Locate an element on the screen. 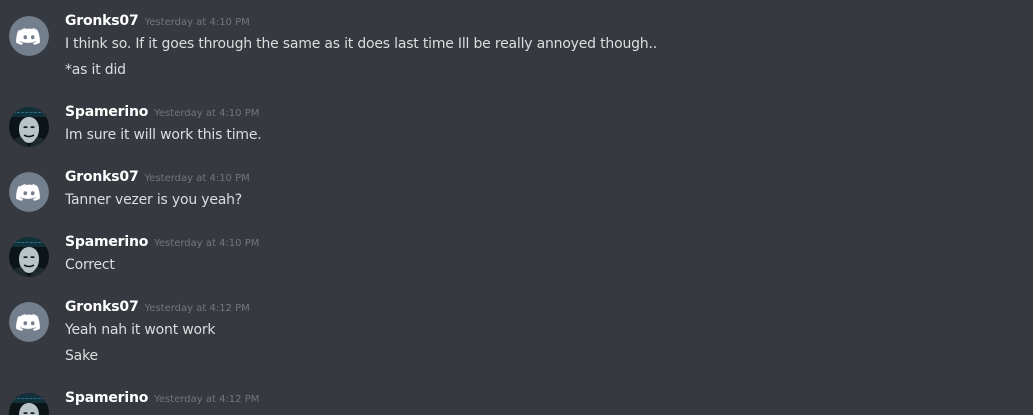 This screenshot has height=415, width=1033. message-header: Gronks07 Yesterday at 4:12 PM is located at coordinates (157, 307).